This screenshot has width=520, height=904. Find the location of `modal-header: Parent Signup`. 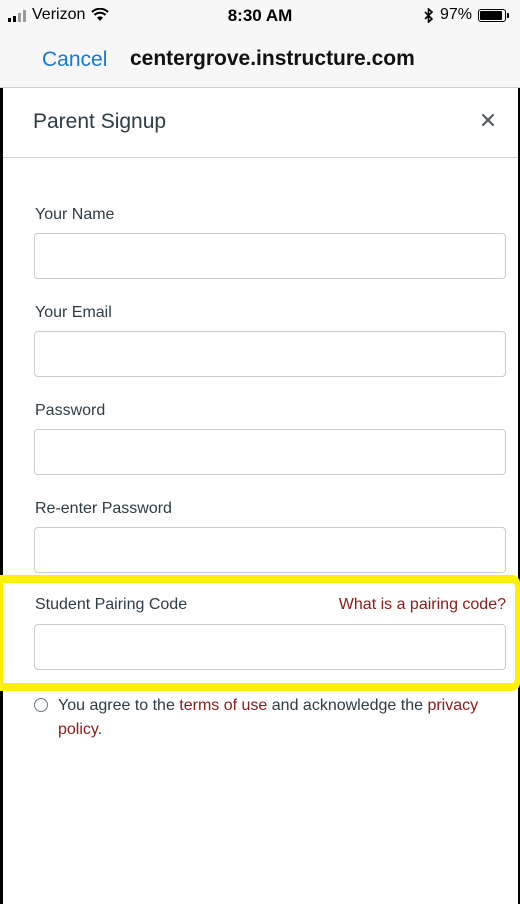

modal-header: Parent Signup is located at coordinates (260, 123).